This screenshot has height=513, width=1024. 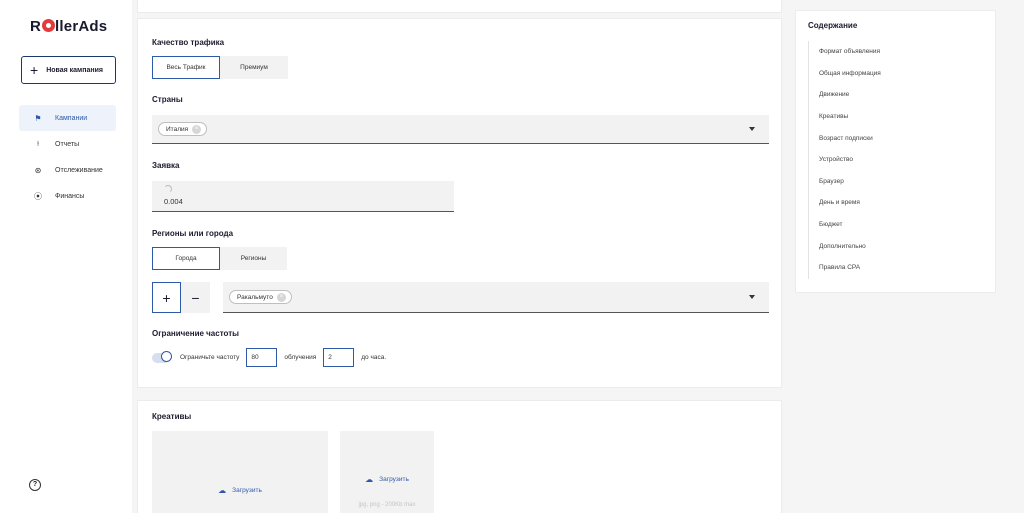 What do you see at coordinates (35, 485) in the screenshot?
I see `help-icon: ?` at bounding box center [35, 485].